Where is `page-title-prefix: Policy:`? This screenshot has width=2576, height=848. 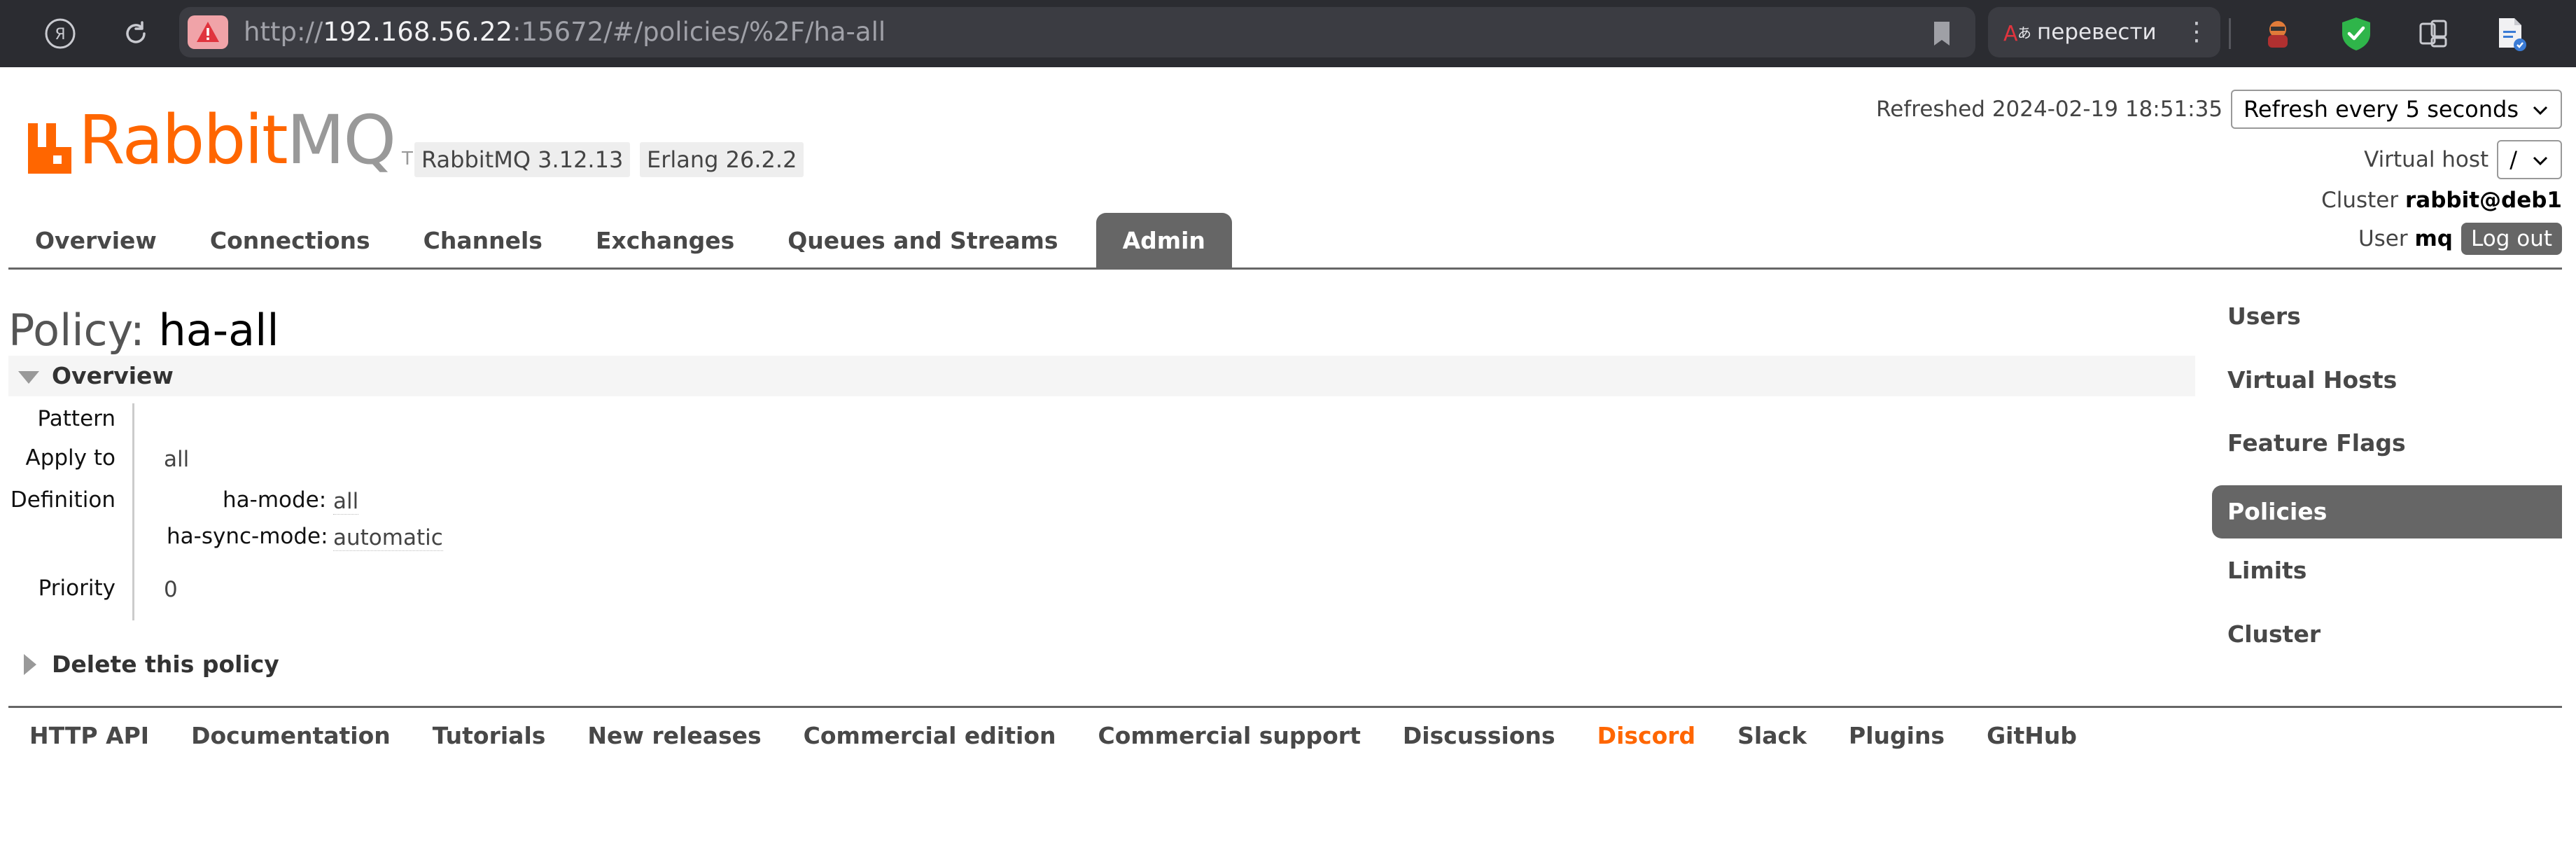
page-title-prefix: Policy: is located at coordinates (76, 330).